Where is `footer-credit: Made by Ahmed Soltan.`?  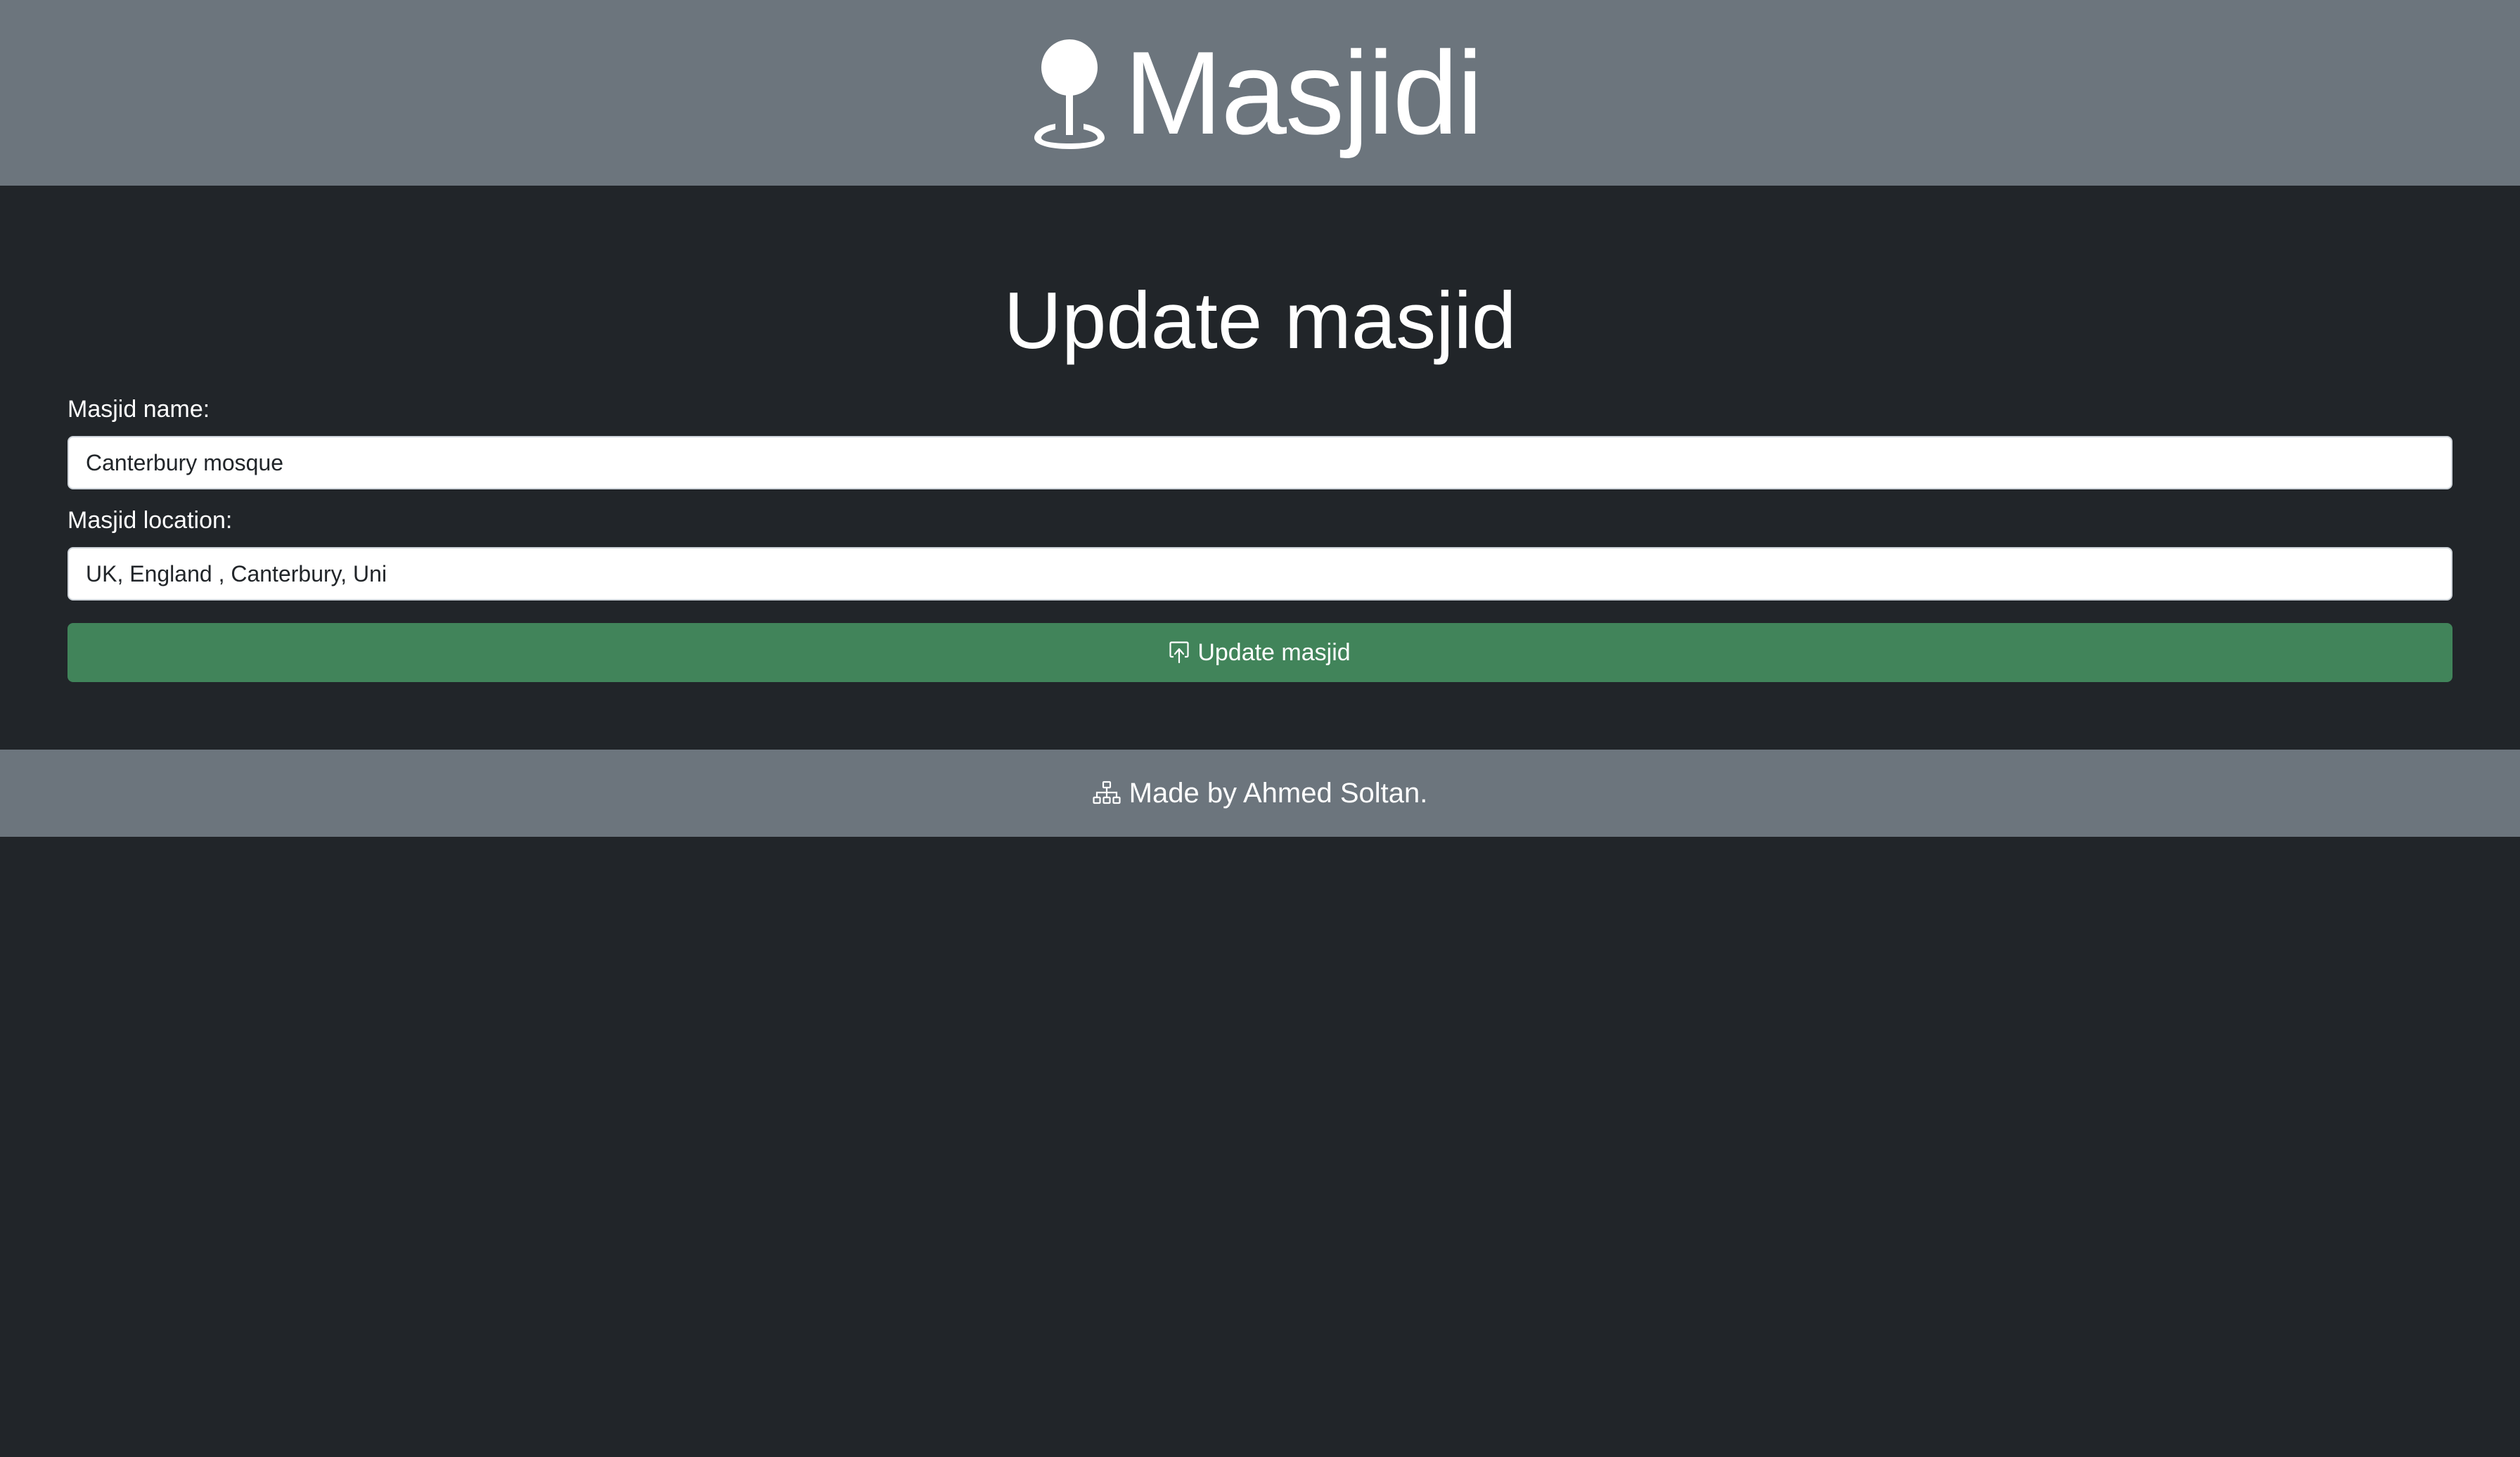
footer-credit: Made by Ahmed Soltan. is located at coordinates (1278, 793).